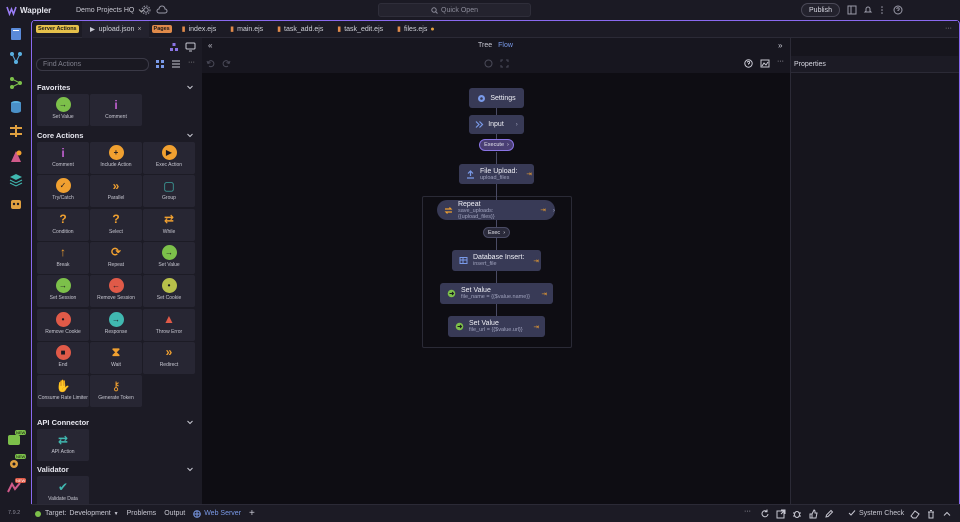  Describe the element at coordinates (116, 291) in the screenshot. I see `action-tile-remove-session: ← Remove Session` at that location.